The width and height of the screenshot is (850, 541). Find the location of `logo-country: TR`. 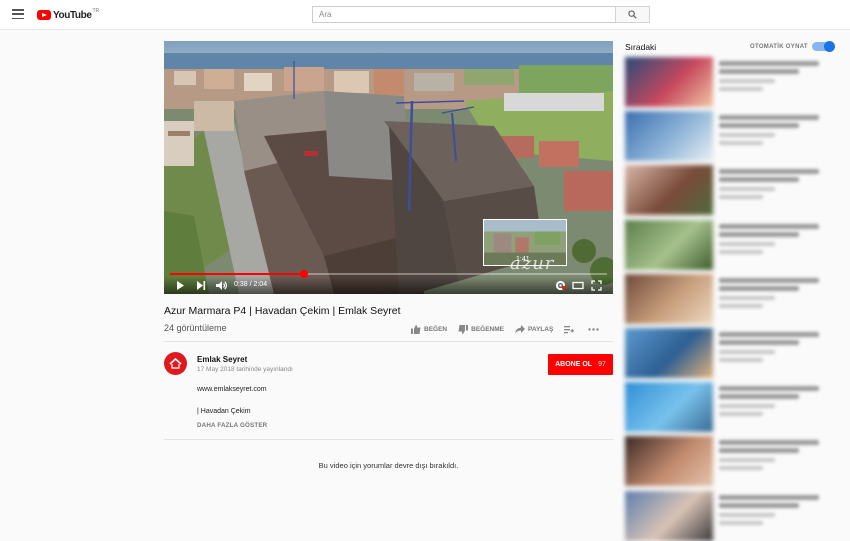

logo-country: TR is located at coordinates (96, 11).